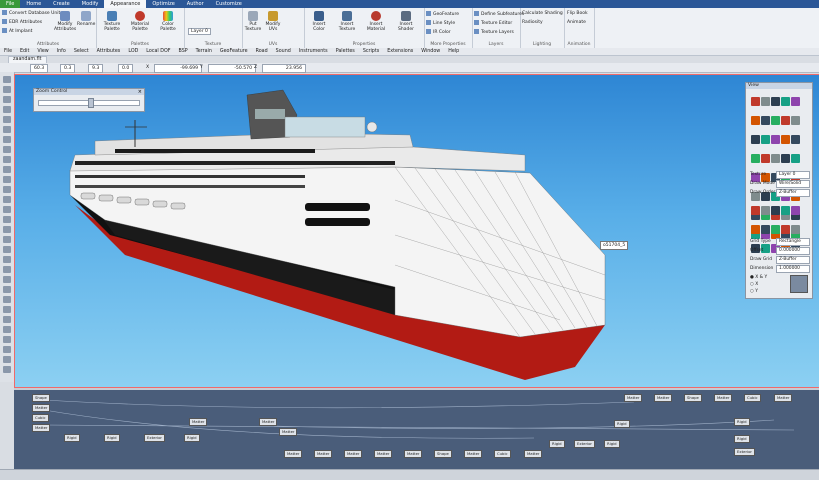 The width and height of the screenshot is (819, 480). I want to click on tool-bevel-icon, so click(7, 189).